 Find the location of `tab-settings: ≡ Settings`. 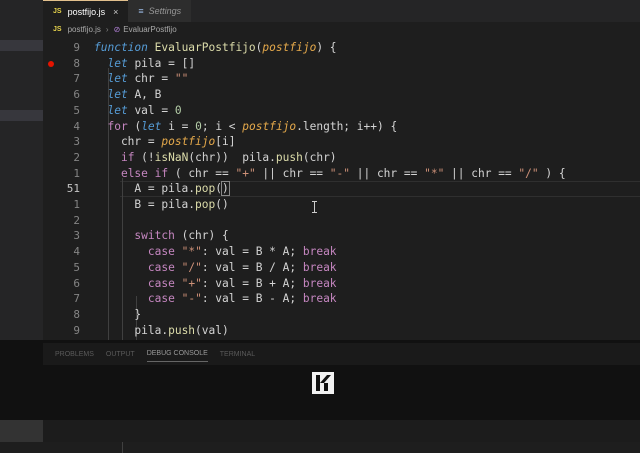

tab-settings: ≡ Settings is located at coordinates (160, 11).